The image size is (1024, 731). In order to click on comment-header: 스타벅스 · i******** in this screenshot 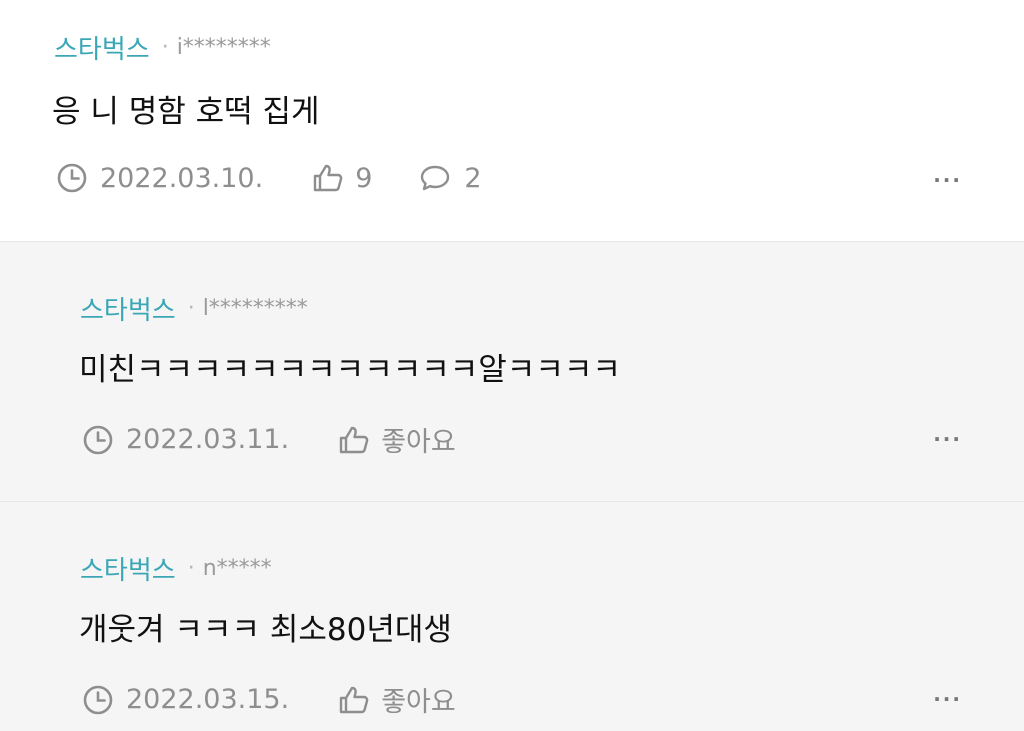, I will do `click(162, 47)`.